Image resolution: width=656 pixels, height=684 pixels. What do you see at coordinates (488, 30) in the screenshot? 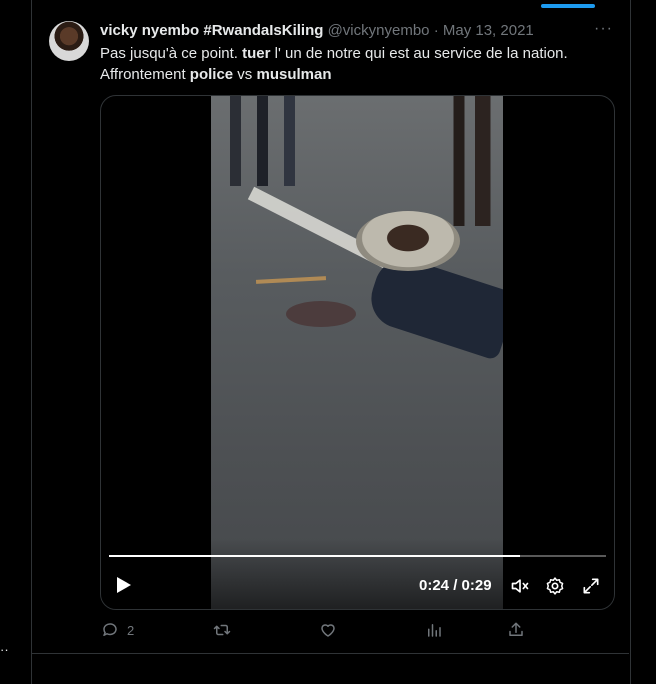
I see `tweet-date: May 13, 2021` at bounding box center [488, 30].